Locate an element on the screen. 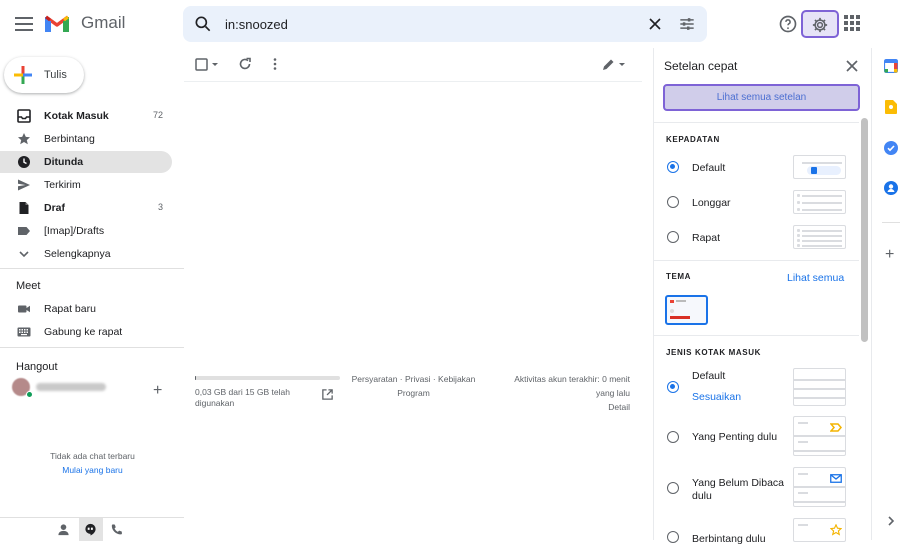 The width and height of the screenshot is (900, 545). hangout-contact-name is located at coordinates (71, 387).